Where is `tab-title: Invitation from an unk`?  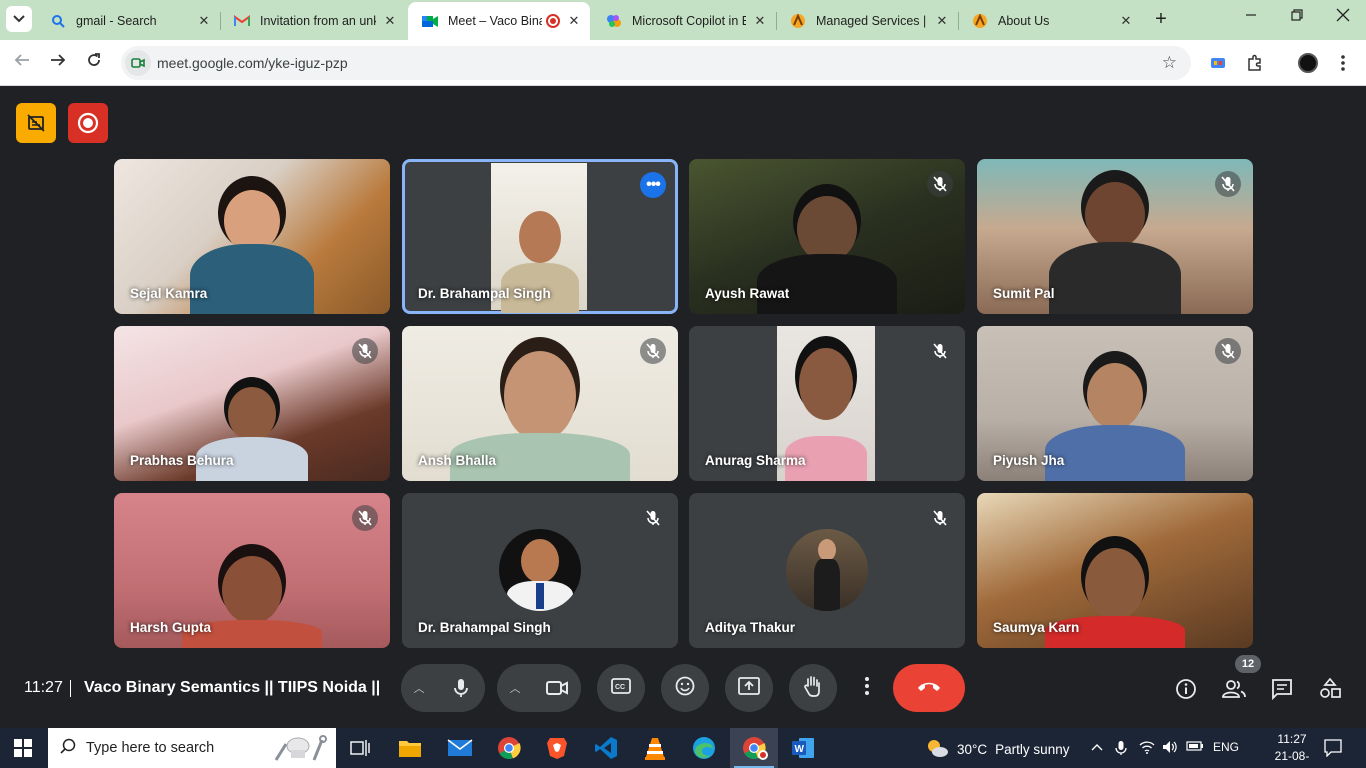 tab-title: Invitation from an unk is located at coordinates (318, 21).